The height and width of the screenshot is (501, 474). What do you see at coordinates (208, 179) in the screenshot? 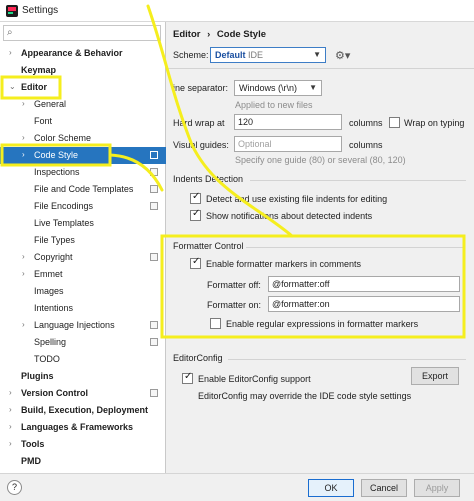
I see `indents-section-title: Indents Detection` at bounding box center [208, 179].